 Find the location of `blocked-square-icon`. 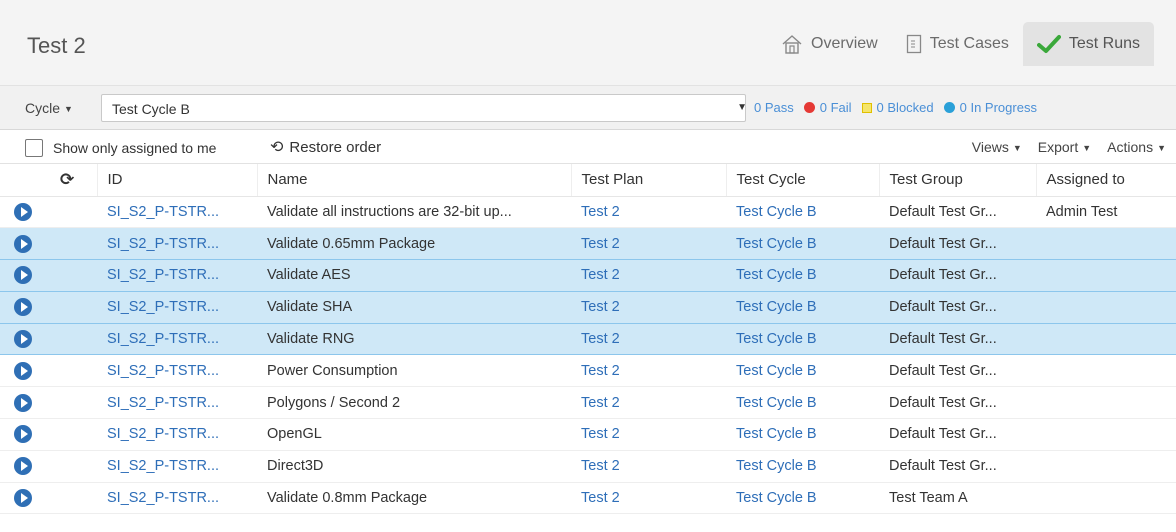

blocked-square-icon is located at coordinates (866, 107).